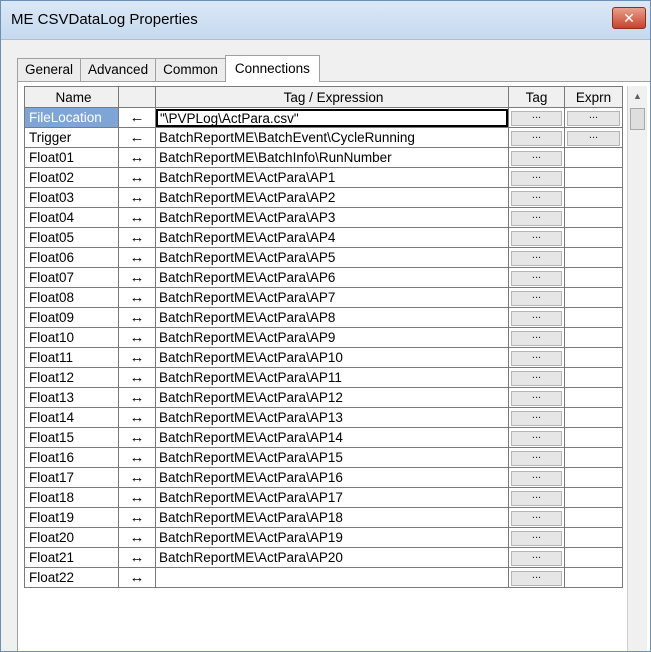 Image resolution: width=651 pixels, height=652 pixels. Describe the element at coordinates (637, 368) in the screenshot. I see `vertical-scrollbar: ▲` at that location.